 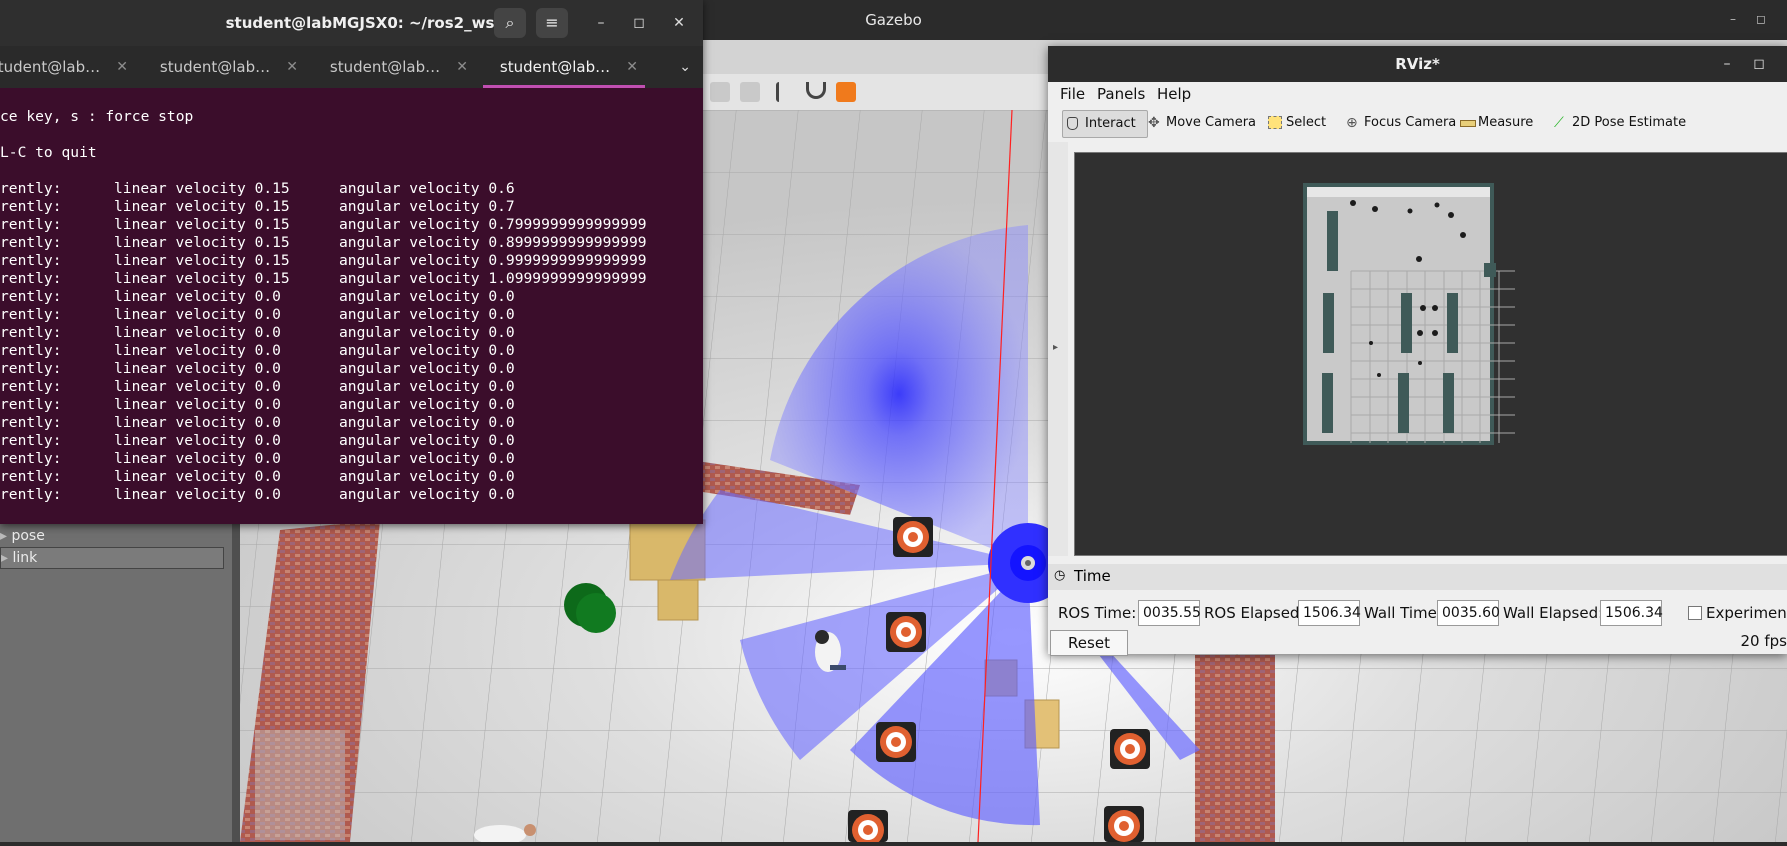 I want to click on snap-icon, so click(x=816, y=90).